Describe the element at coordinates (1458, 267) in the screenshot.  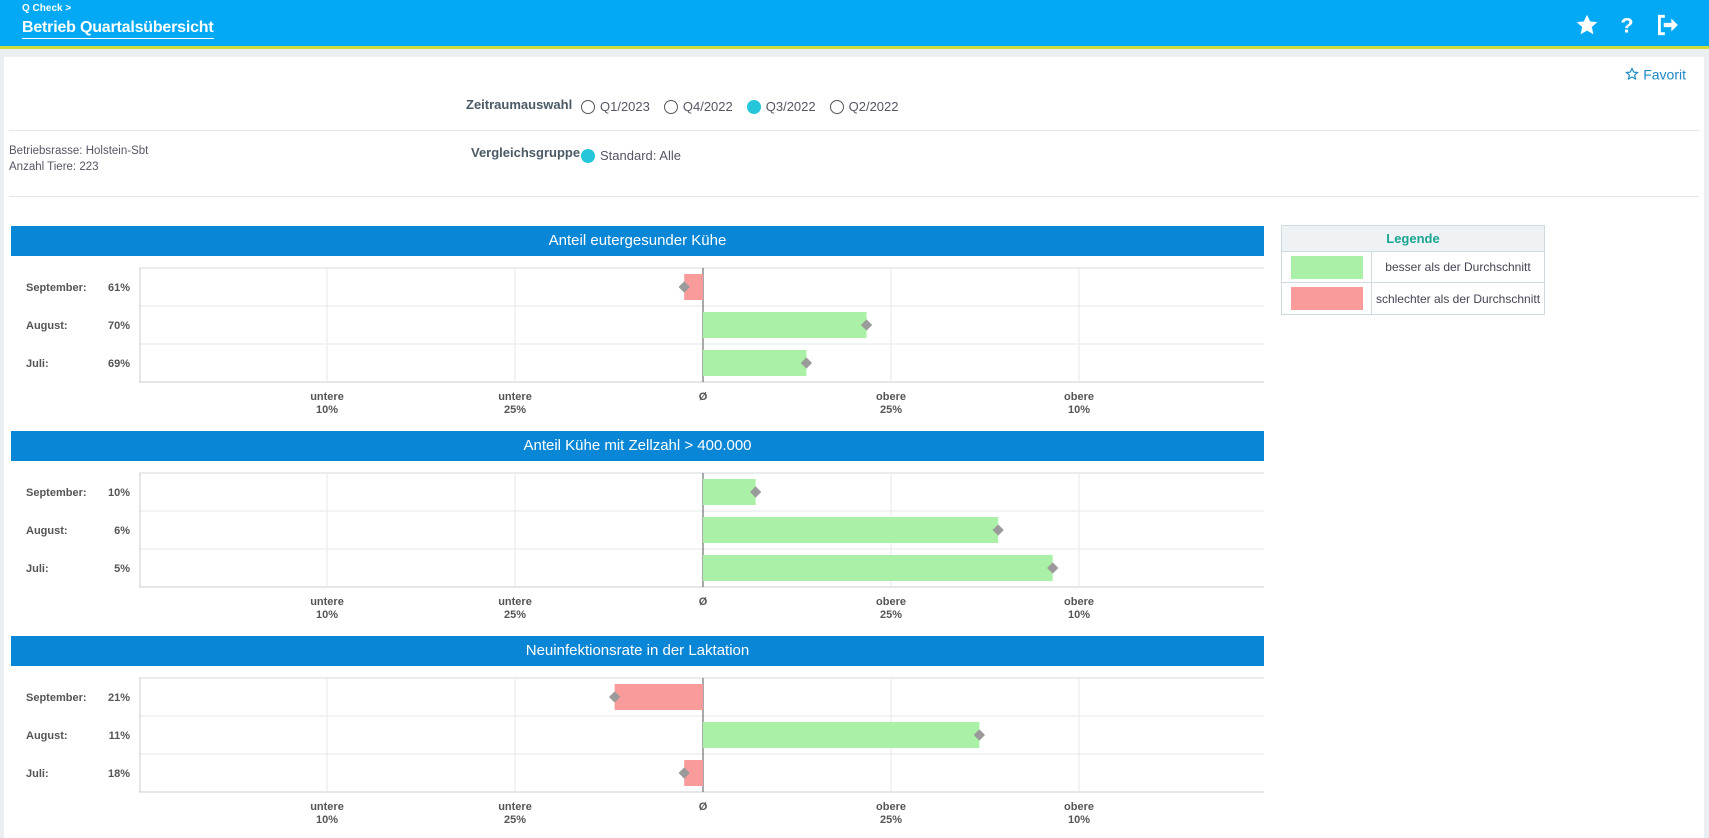
I see `legend-label: besser als der Durchschnitt` at that location.